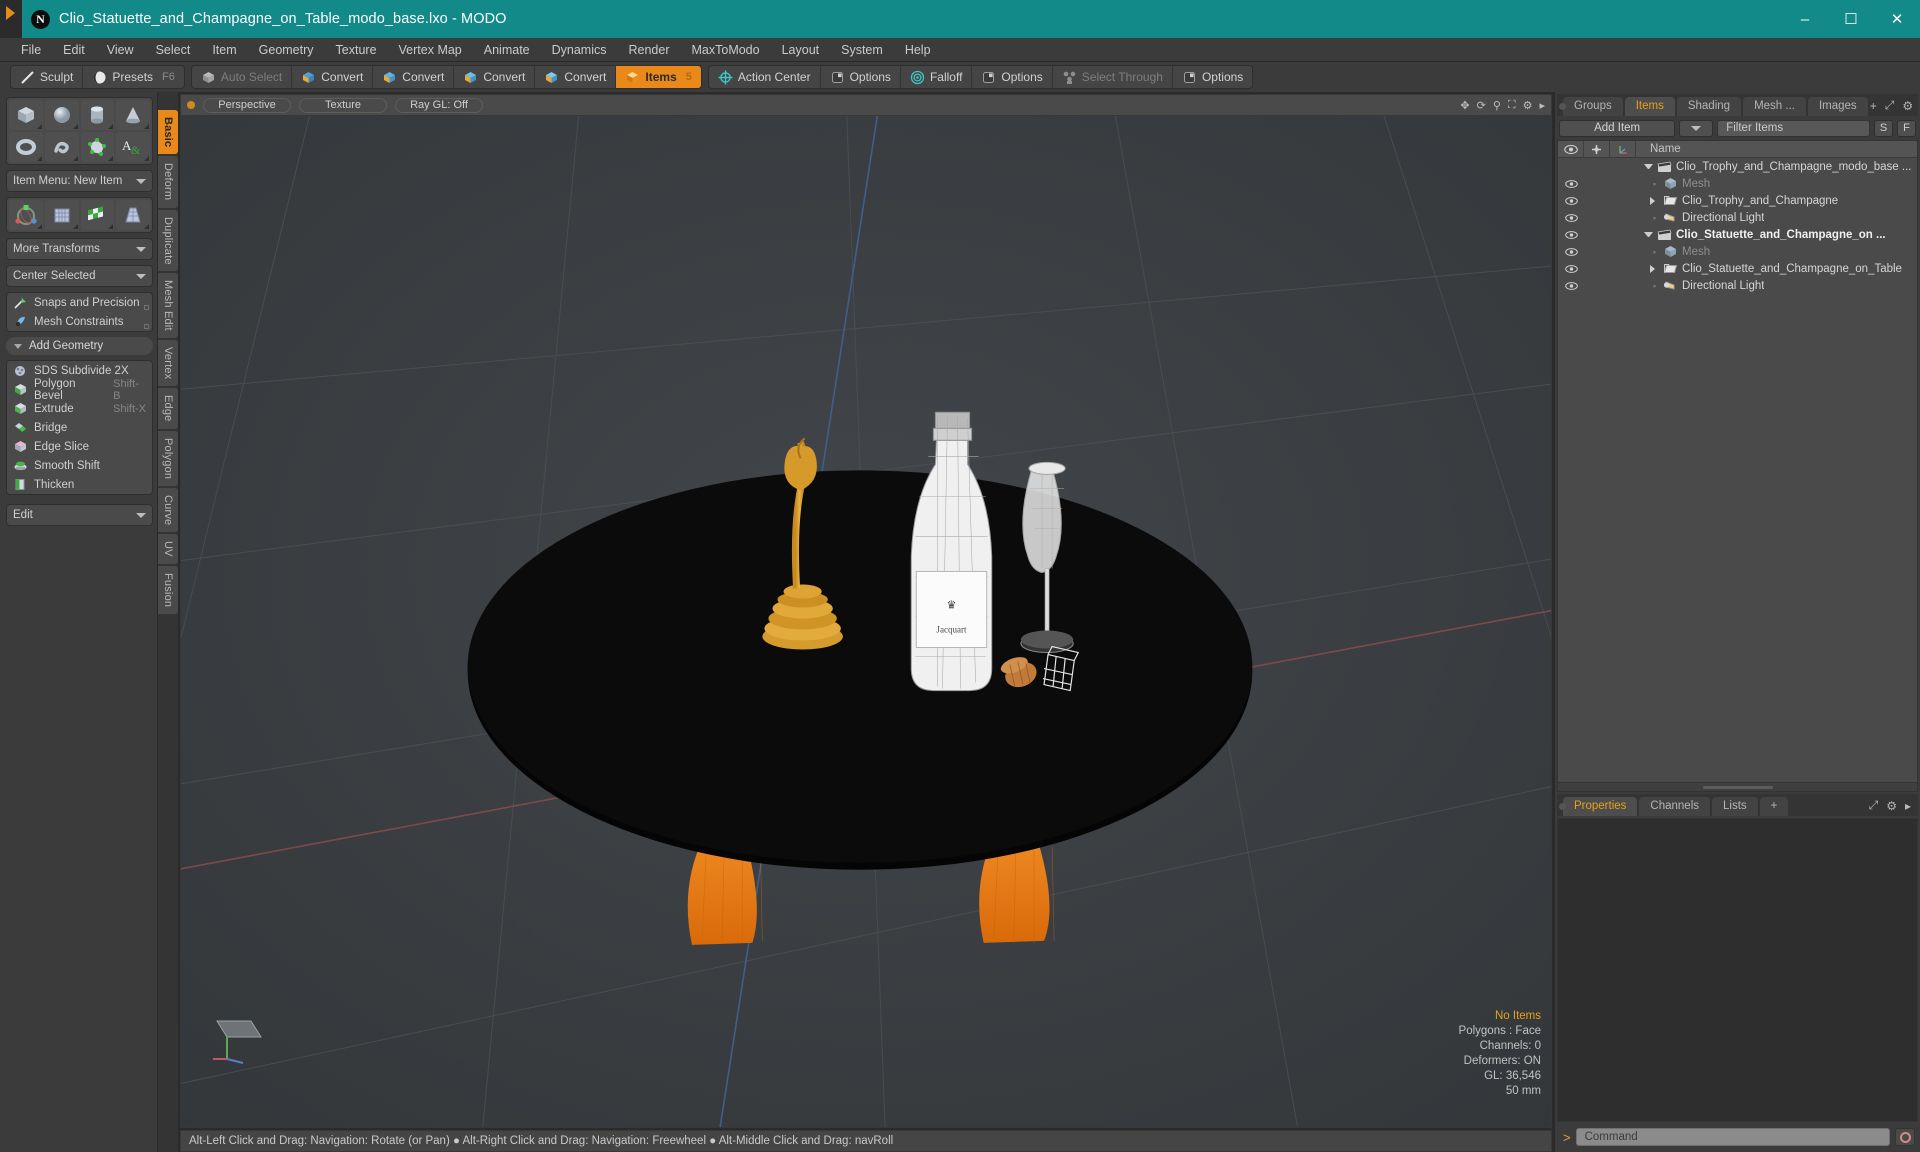  I want to click on tool-tab-polygon: Polygon, so click(168, 458).